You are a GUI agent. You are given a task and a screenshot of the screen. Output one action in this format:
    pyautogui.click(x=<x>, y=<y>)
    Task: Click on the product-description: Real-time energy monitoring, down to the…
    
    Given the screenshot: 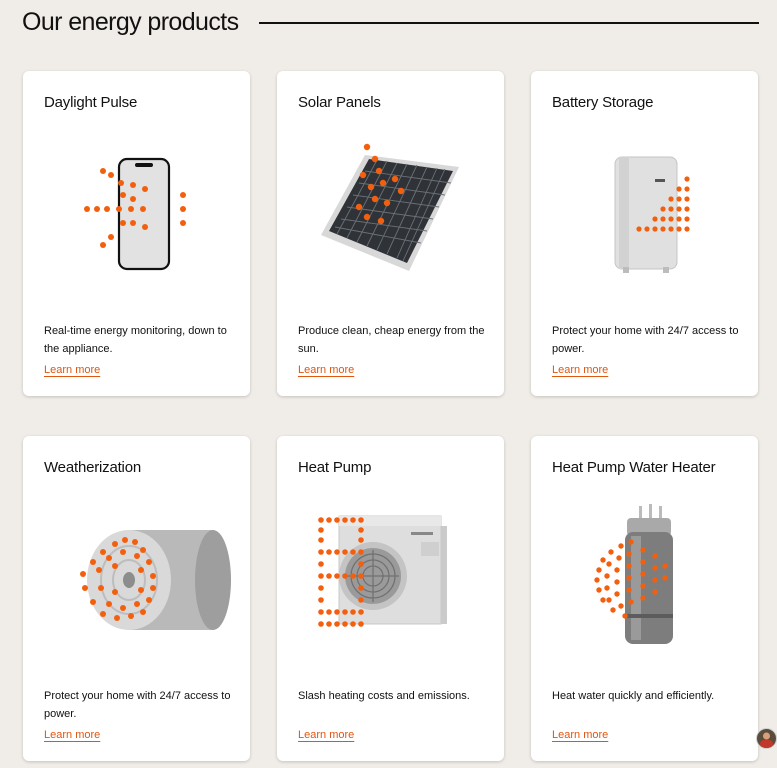 What is the action you would take?
    pyautogui.click(x=135, y=340)
    